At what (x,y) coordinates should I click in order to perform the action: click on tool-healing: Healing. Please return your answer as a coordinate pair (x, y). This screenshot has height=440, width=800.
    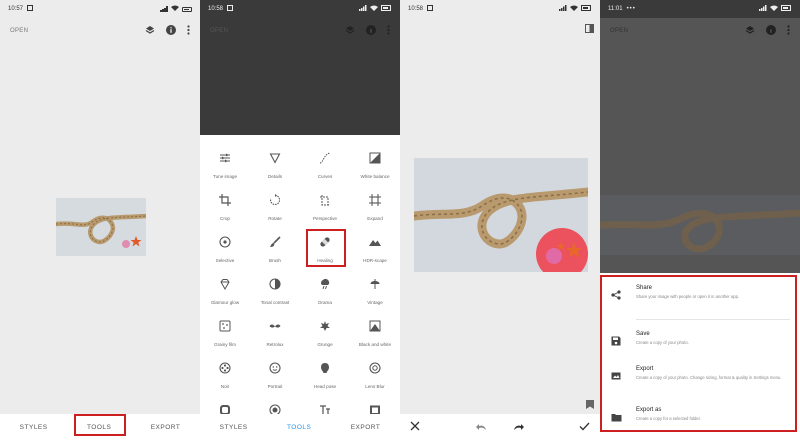
    Looking at the image, I should click on (325, 250).